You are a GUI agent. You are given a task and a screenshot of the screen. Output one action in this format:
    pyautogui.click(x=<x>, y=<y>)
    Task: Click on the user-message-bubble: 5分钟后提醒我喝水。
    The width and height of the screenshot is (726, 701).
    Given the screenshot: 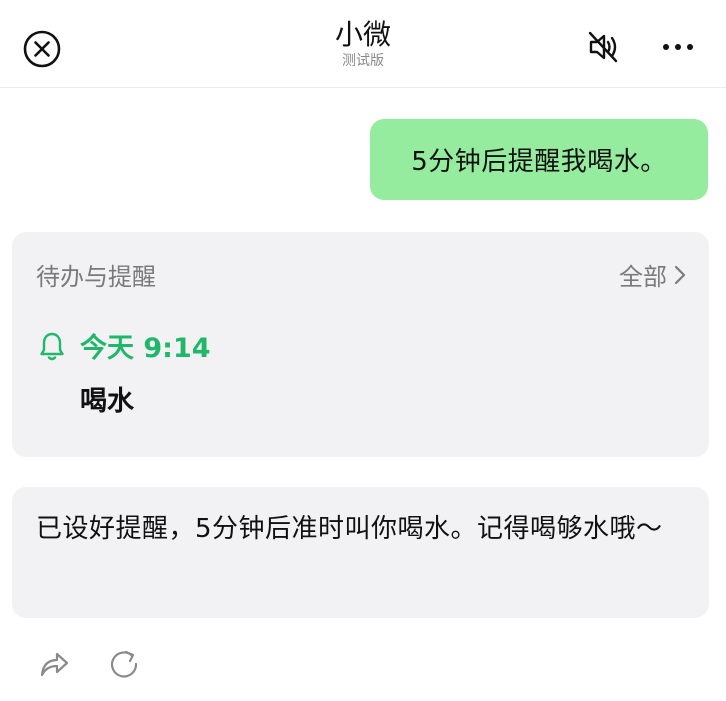 What is the action you would take?
    pyautogui.click(x=539, y=159)
    